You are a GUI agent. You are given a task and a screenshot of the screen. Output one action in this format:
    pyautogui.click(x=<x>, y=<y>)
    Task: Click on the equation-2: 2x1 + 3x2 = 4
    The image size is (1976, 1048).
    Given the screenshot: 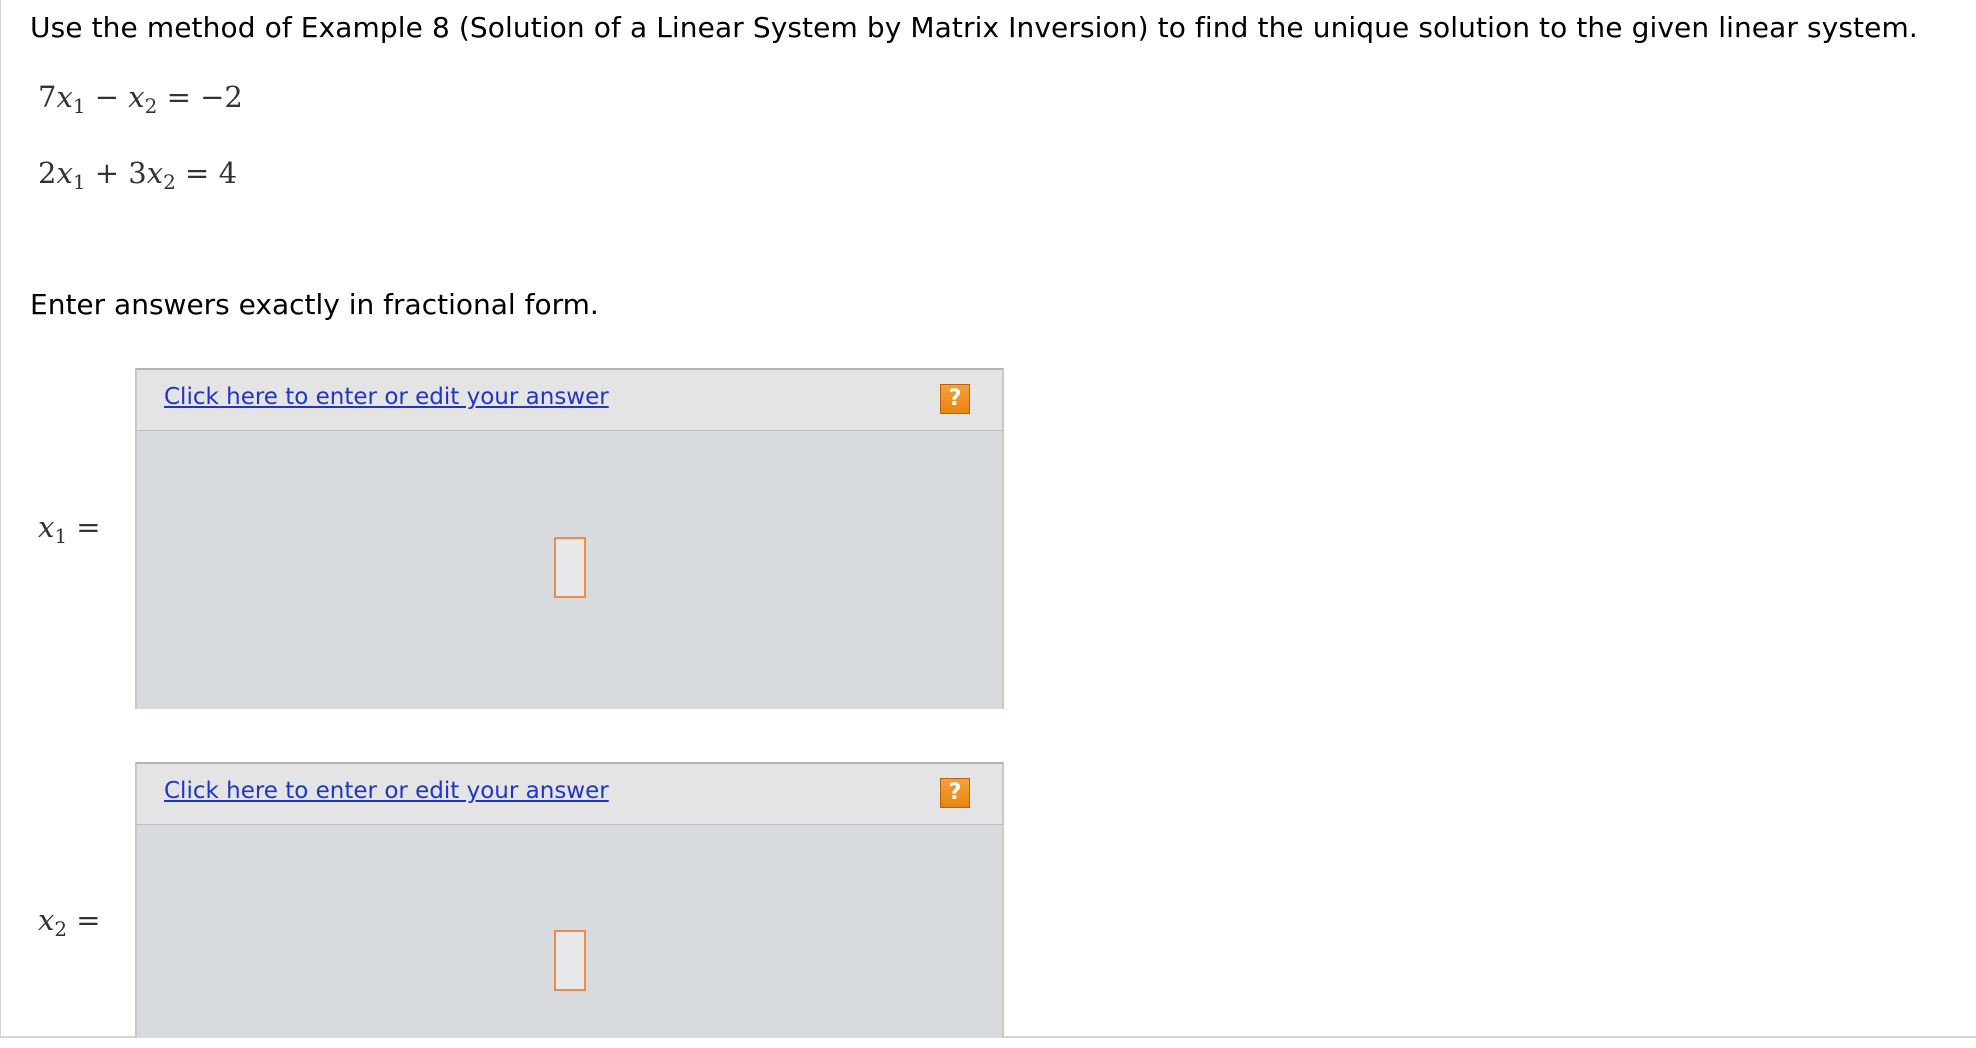 What is the action you would take?
    pyautogui.click(x=138, y=175)
    